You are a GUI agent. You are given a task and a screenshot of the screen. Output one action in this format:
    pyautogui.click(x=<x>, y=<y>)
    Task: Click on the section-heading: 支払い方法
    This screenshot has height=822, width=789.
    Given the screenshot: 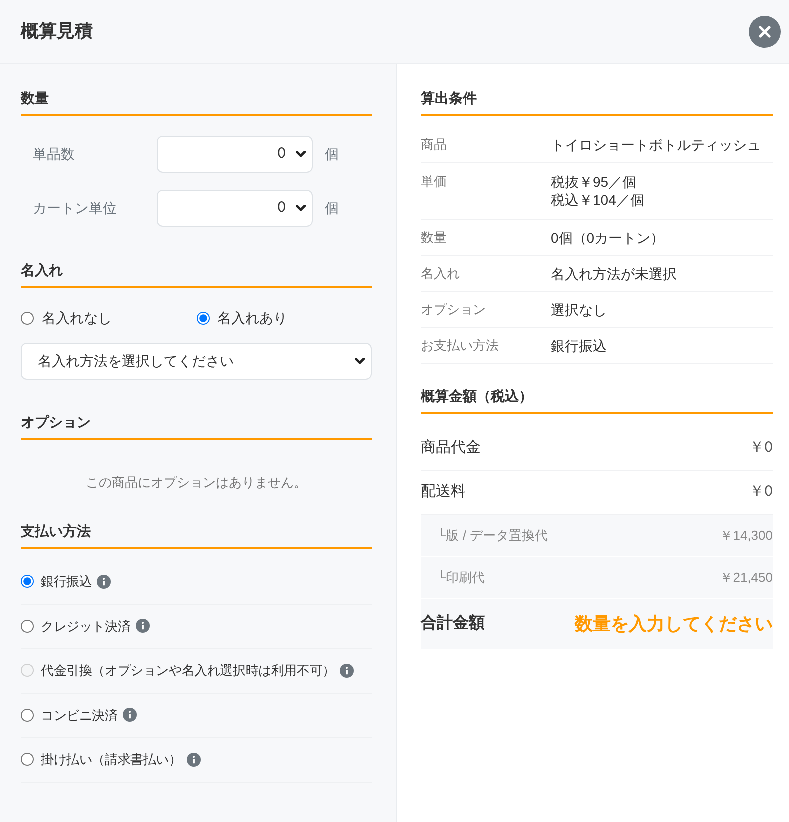 What is the action you would take?
    pyautogui.click(x=56, y=531)
    